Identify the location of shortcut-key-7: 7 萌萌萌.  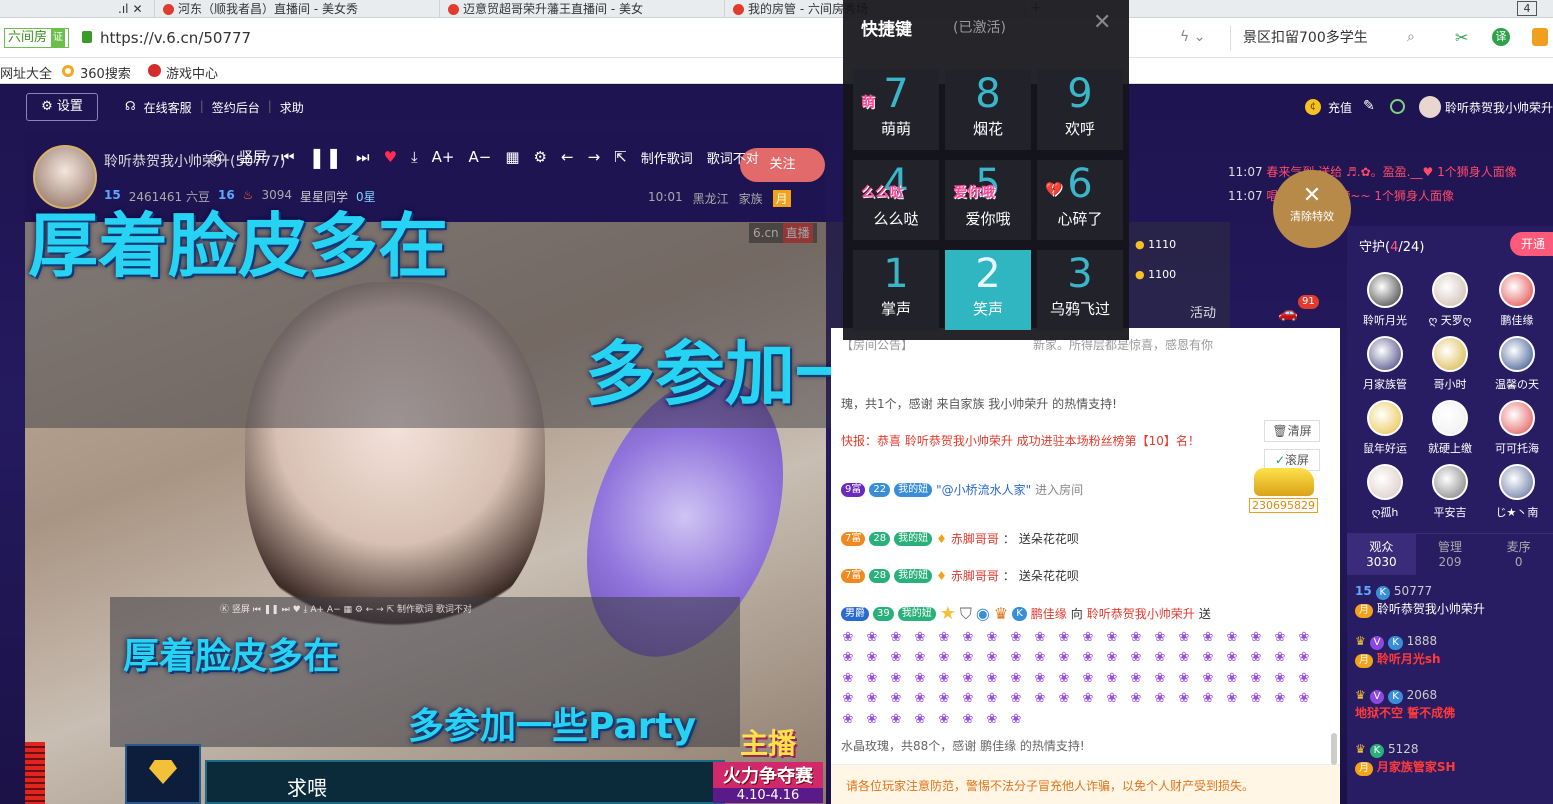
(896, 110).